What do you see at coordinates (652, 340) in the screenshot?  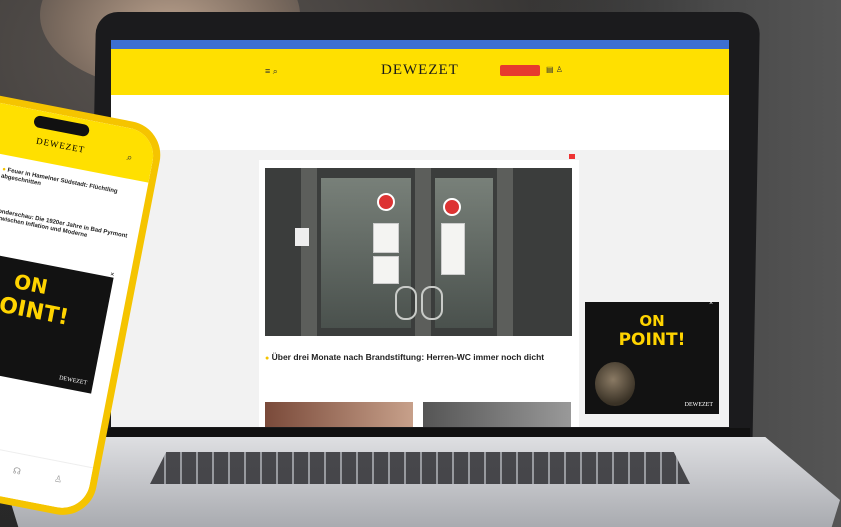 I see `ad-headline-line2: POINT!` at bounding box center [652, 340].